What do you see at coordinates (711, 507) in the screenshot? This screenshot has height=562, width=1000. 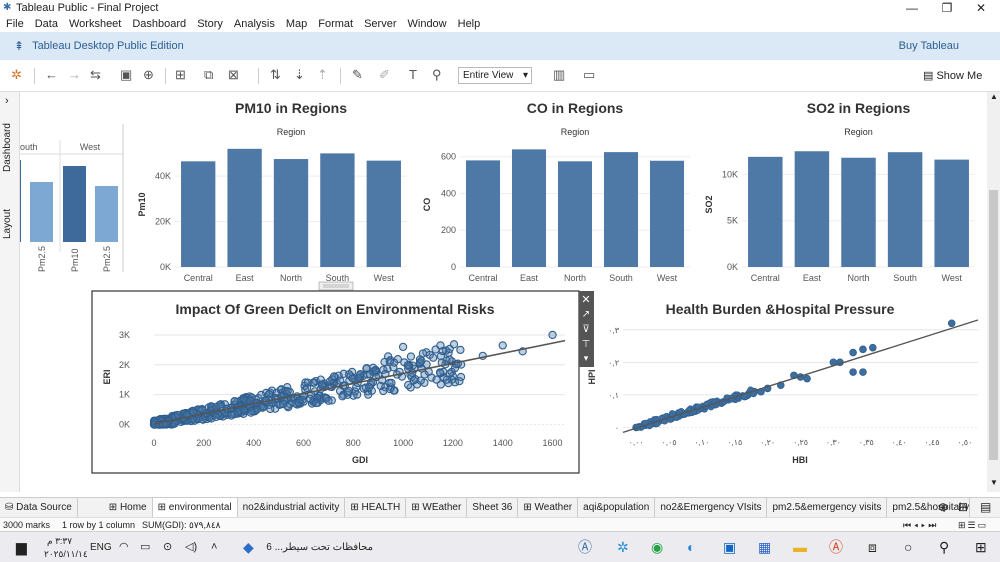 I see `tab-no2-emergency: no2&Emergency VIsits` at bounding box center [711, 507].